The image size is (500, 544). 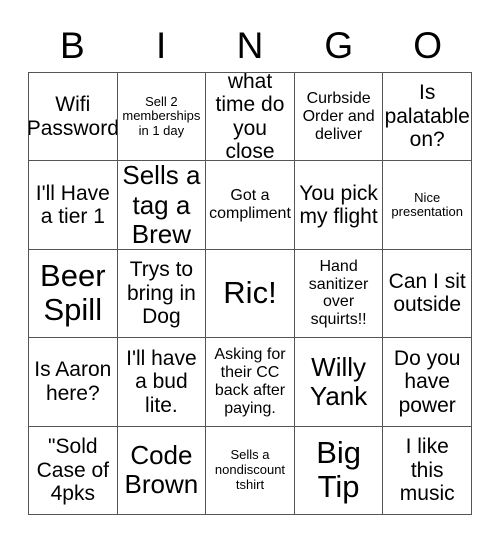 I want to click on bingo-cell: "Sold Case of 4pks, so click(x=73, y=470).